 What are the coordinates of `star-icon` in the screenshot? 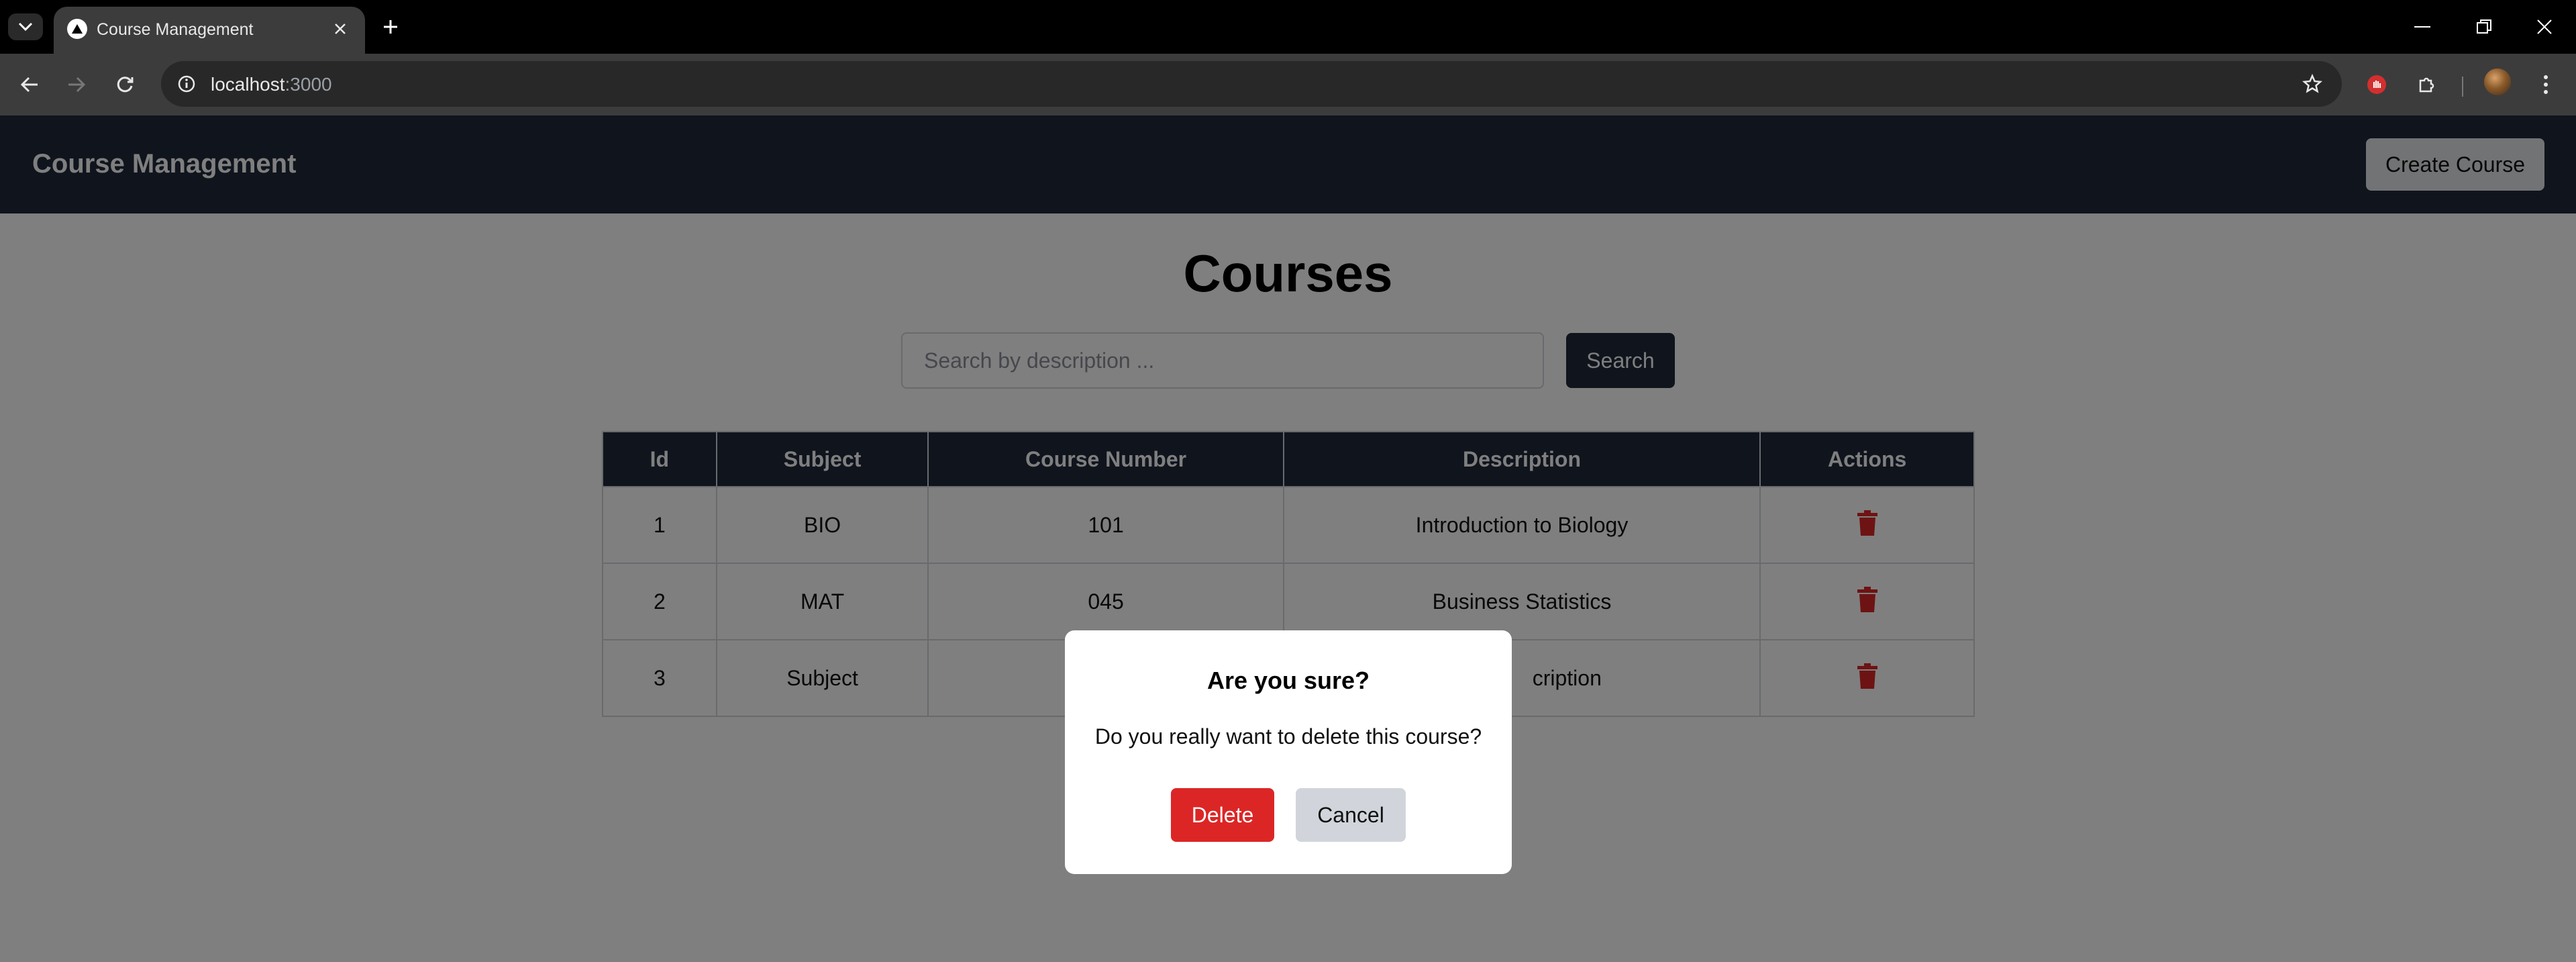 It's located at (2312, 84).